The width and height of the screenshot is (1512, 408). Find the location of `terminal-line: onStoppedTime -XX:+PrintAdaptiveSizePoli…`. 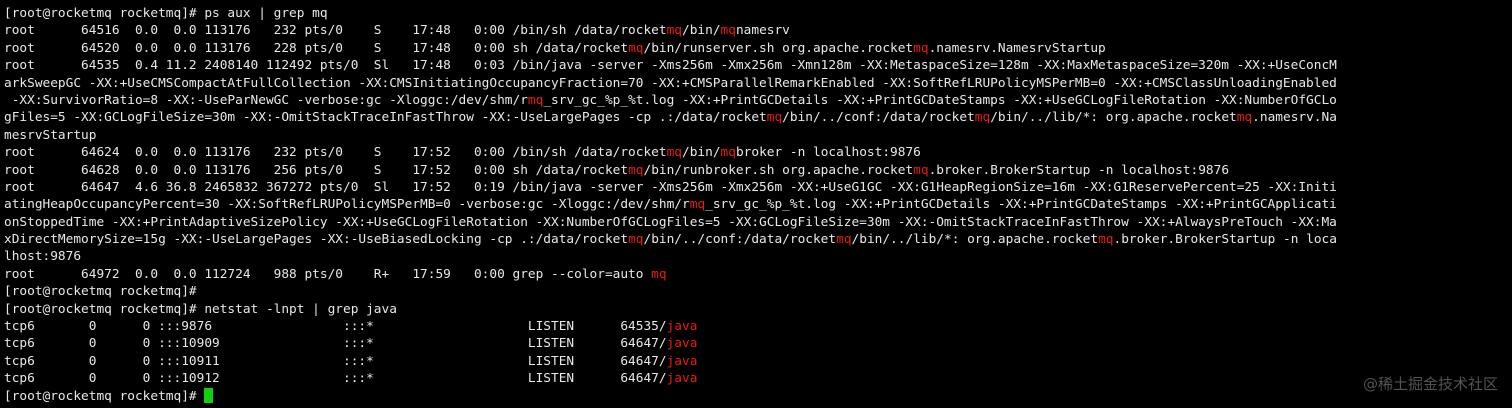

terminal-line: onStoppedTime -XX:+PrintAdaptiveSizePoli… is located at coordinates (758, 222).